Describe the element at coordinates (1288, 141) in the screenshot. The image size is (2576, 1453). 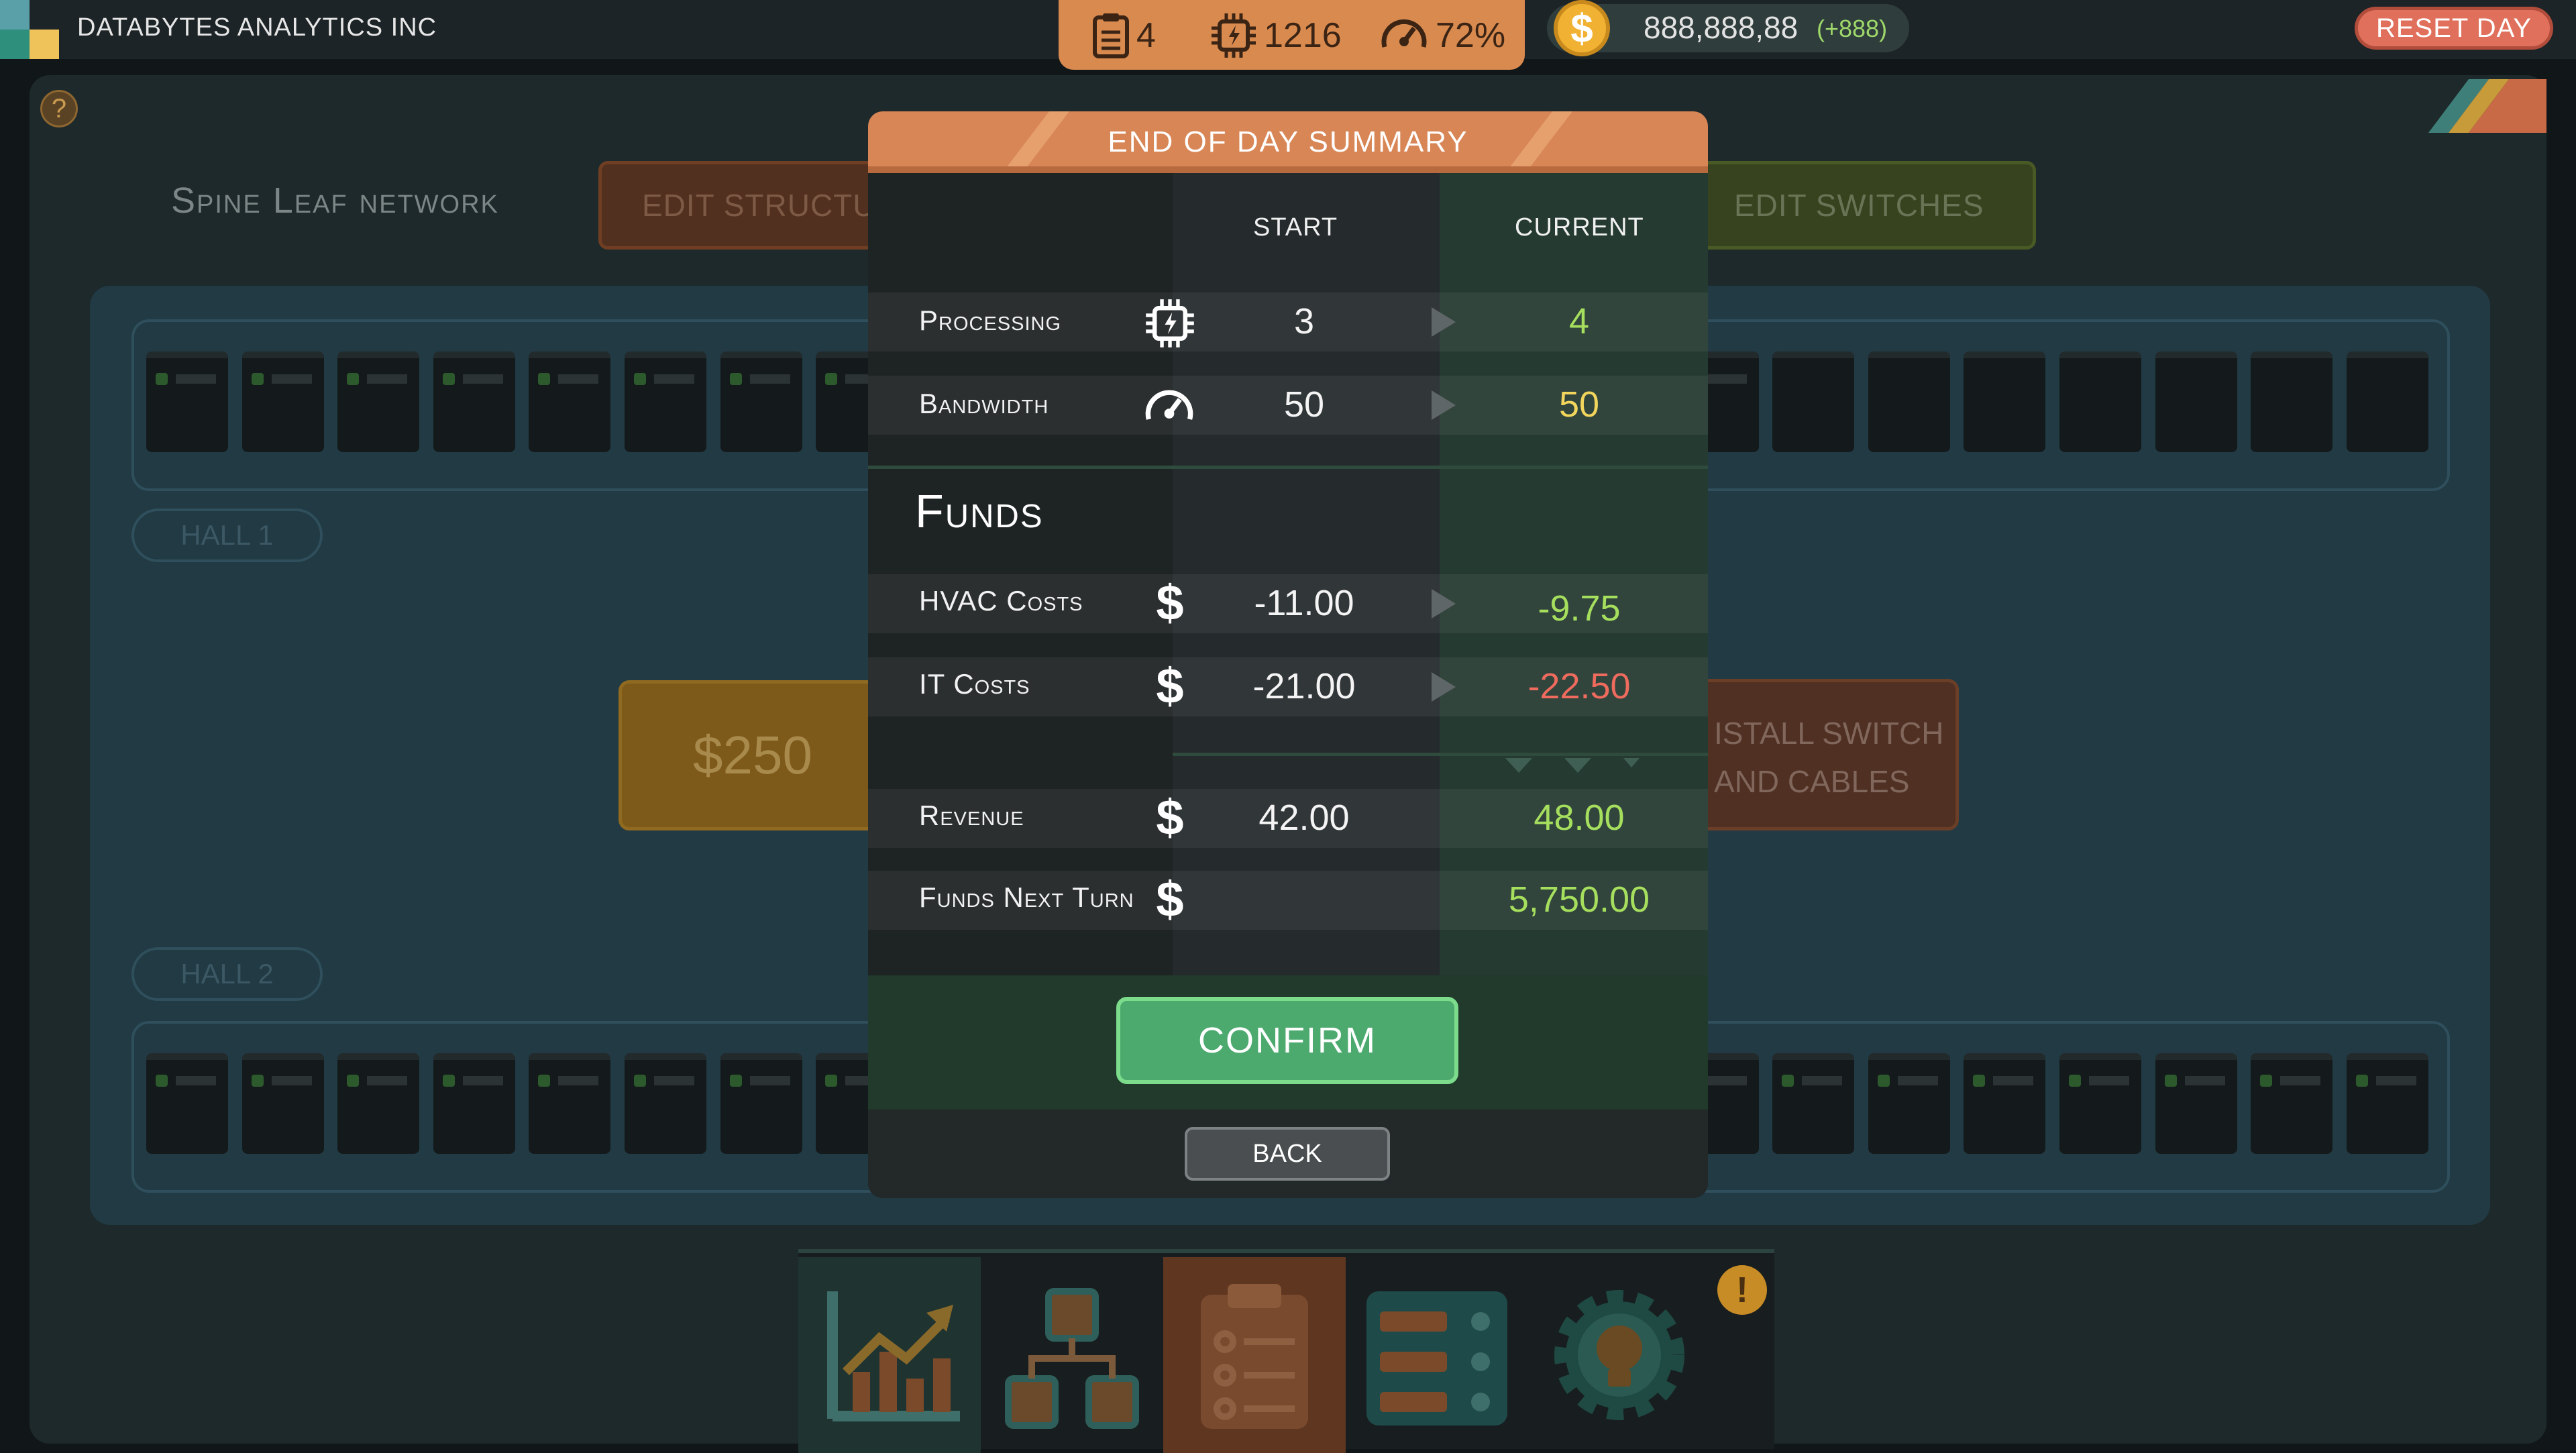
I see `dialog-title: END OF DAY SUMMARY` at that location.